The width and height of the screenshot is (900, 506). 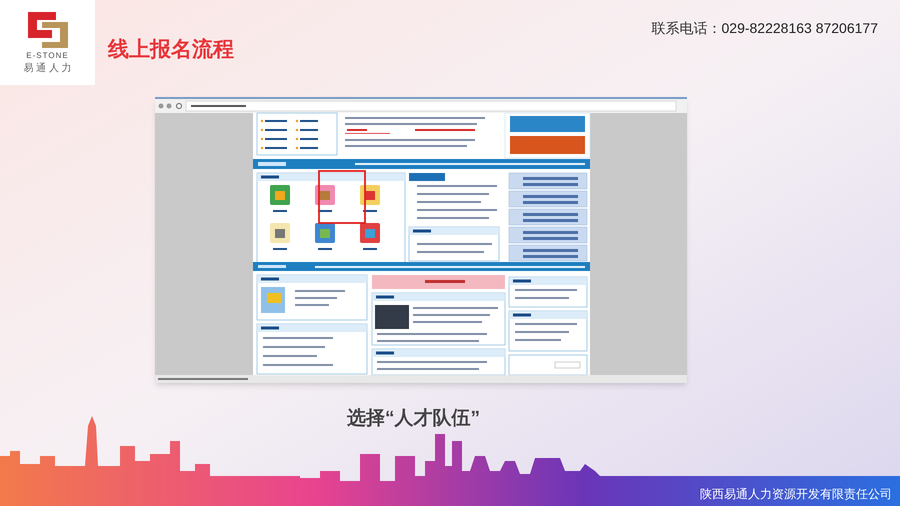 I want to click on contact-phone: 029-82228163 87206177, so click(x=800, y=28).